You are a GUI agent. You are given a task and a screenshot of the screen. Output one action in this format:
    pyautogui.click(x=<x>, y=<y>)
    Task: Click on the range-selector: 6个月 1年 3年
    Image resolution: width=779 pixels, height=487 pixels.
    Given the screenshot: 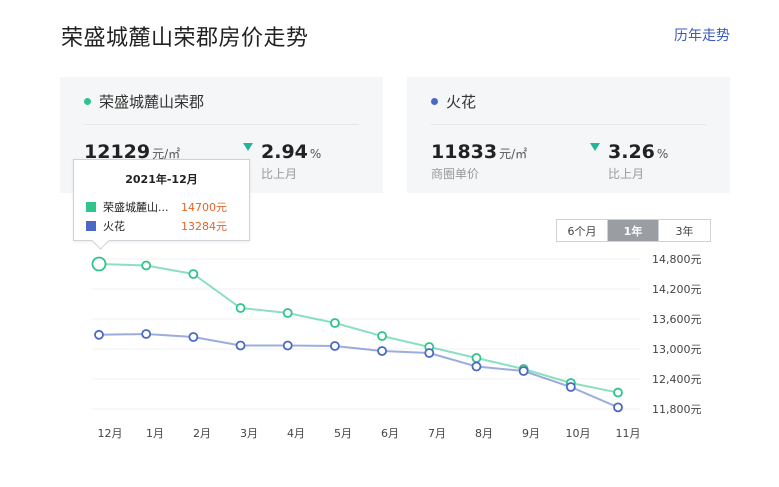 What is the action you would take?
    pyautogui.click(x=633, y=230)
    